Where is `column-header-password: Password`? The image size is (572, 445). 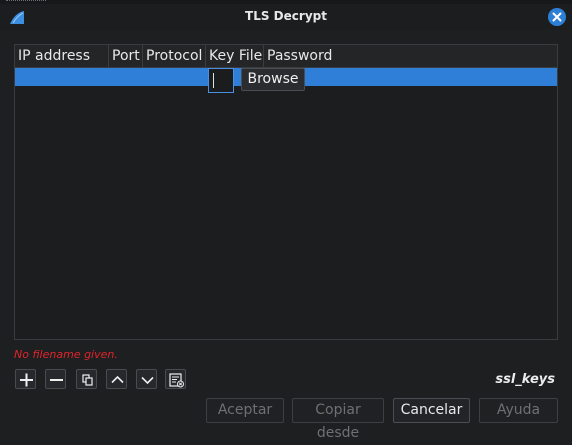
column-header-password: Password is located at coordinates (411, 56).